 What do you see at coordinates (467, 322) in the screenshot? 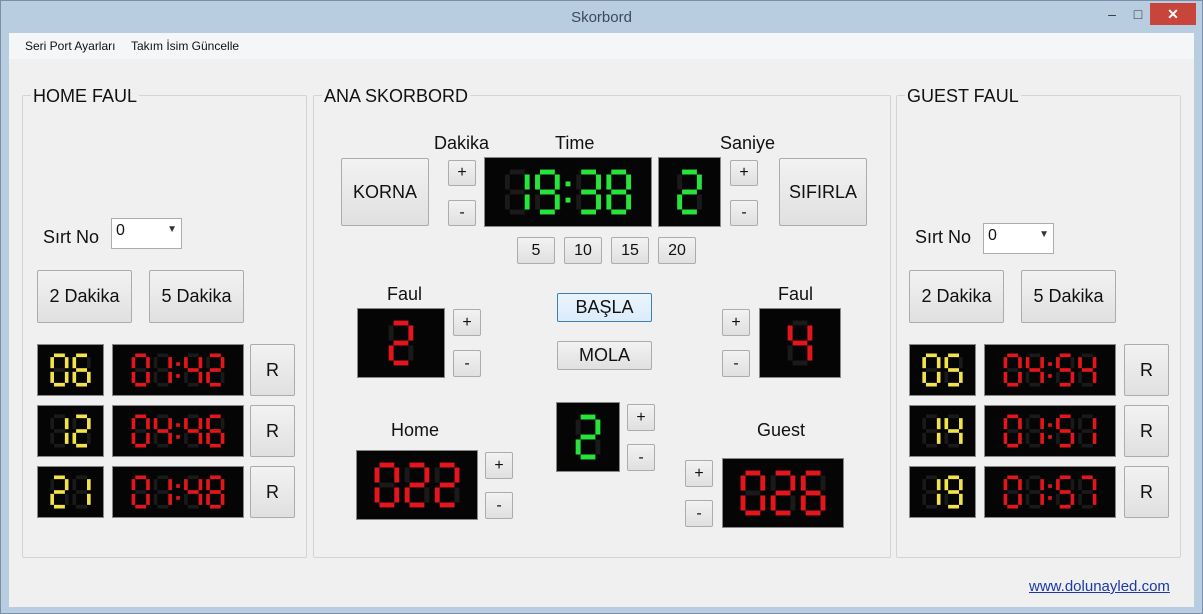
I see `home-faul-plus-button: +` at bounding box center [467, 322].